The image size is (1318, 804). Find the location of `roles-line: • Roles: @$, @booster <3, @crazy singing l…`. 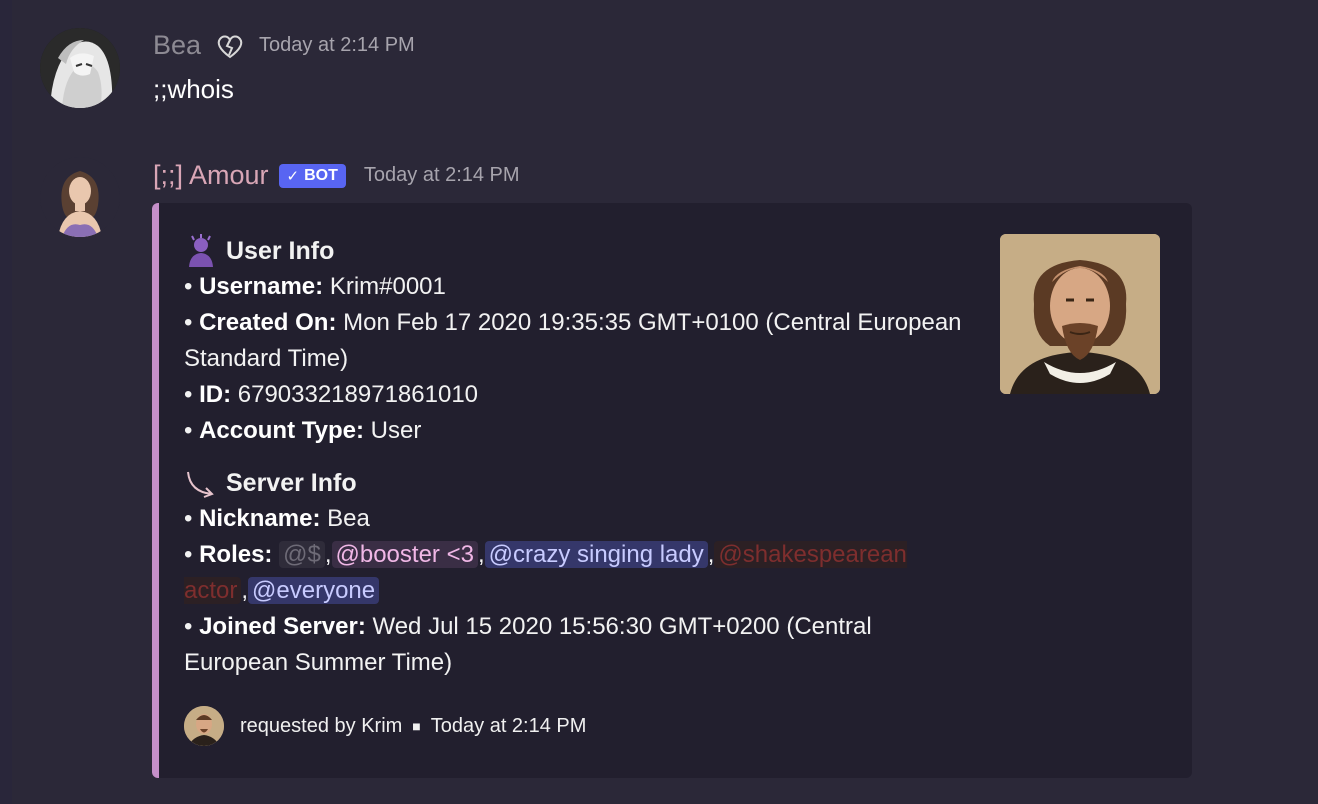

roles-line: • Roles: @$, @booster <3, @crazy singing l… is located at coordinates (574, 573).